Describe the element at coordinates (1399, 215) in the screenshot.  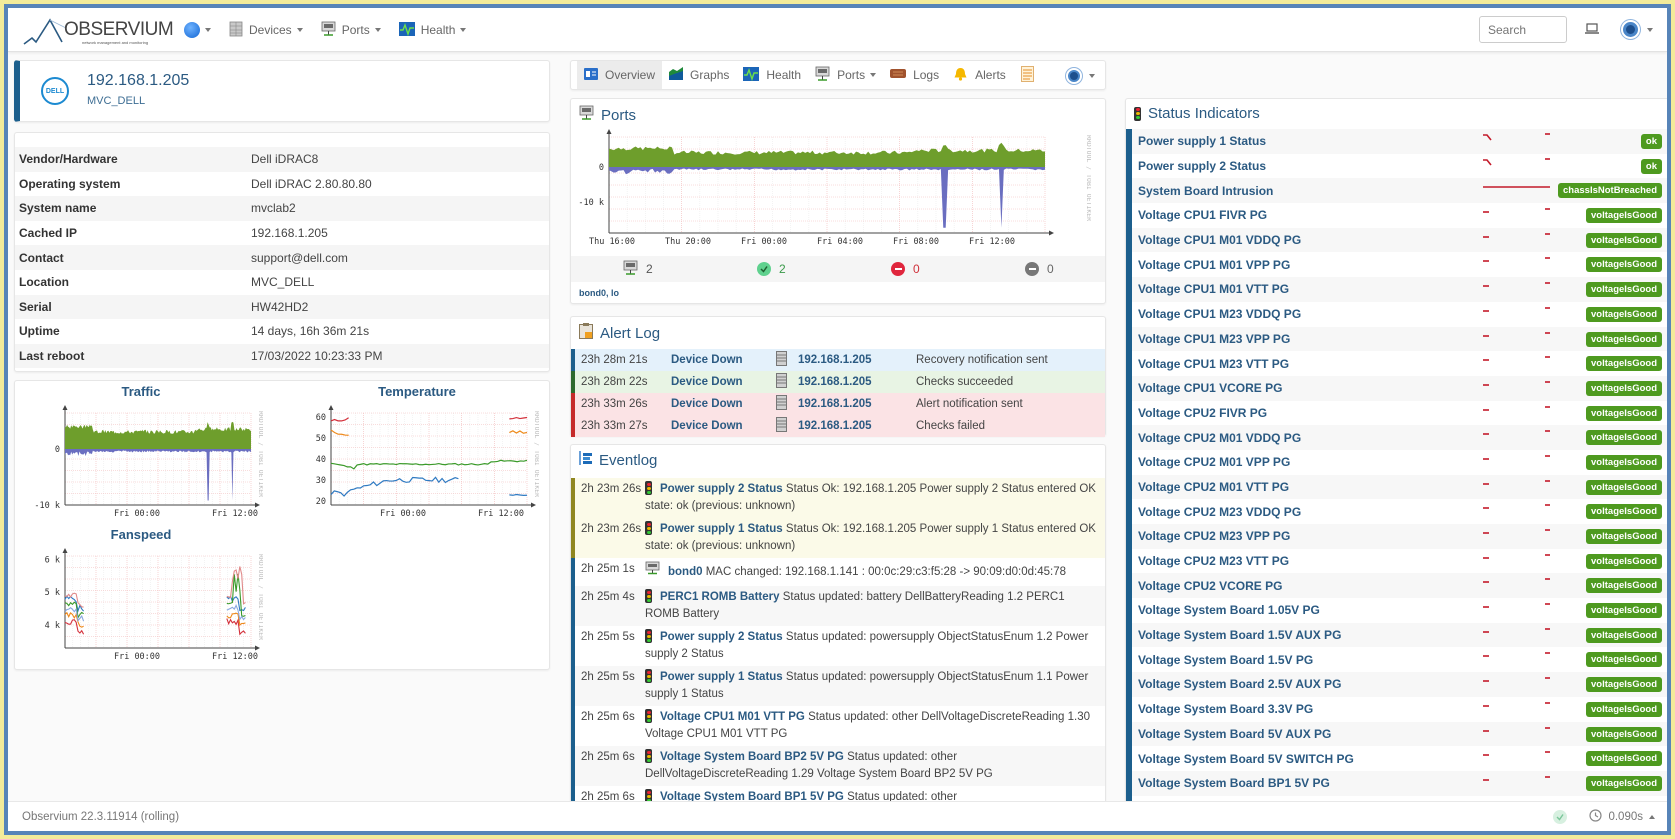
I see `status-indicator-row: Voltage CPU1 FIVR PG voltageIsGood` at that location.